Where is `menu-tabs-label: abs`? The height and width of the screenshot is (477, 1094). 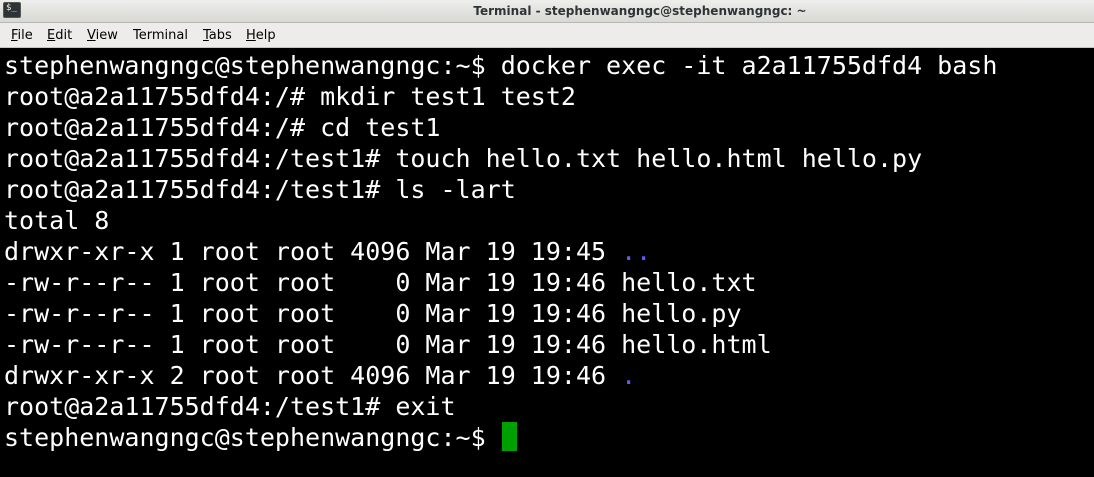 menu-tabs-label: abs is located at coordinates (220, 35).